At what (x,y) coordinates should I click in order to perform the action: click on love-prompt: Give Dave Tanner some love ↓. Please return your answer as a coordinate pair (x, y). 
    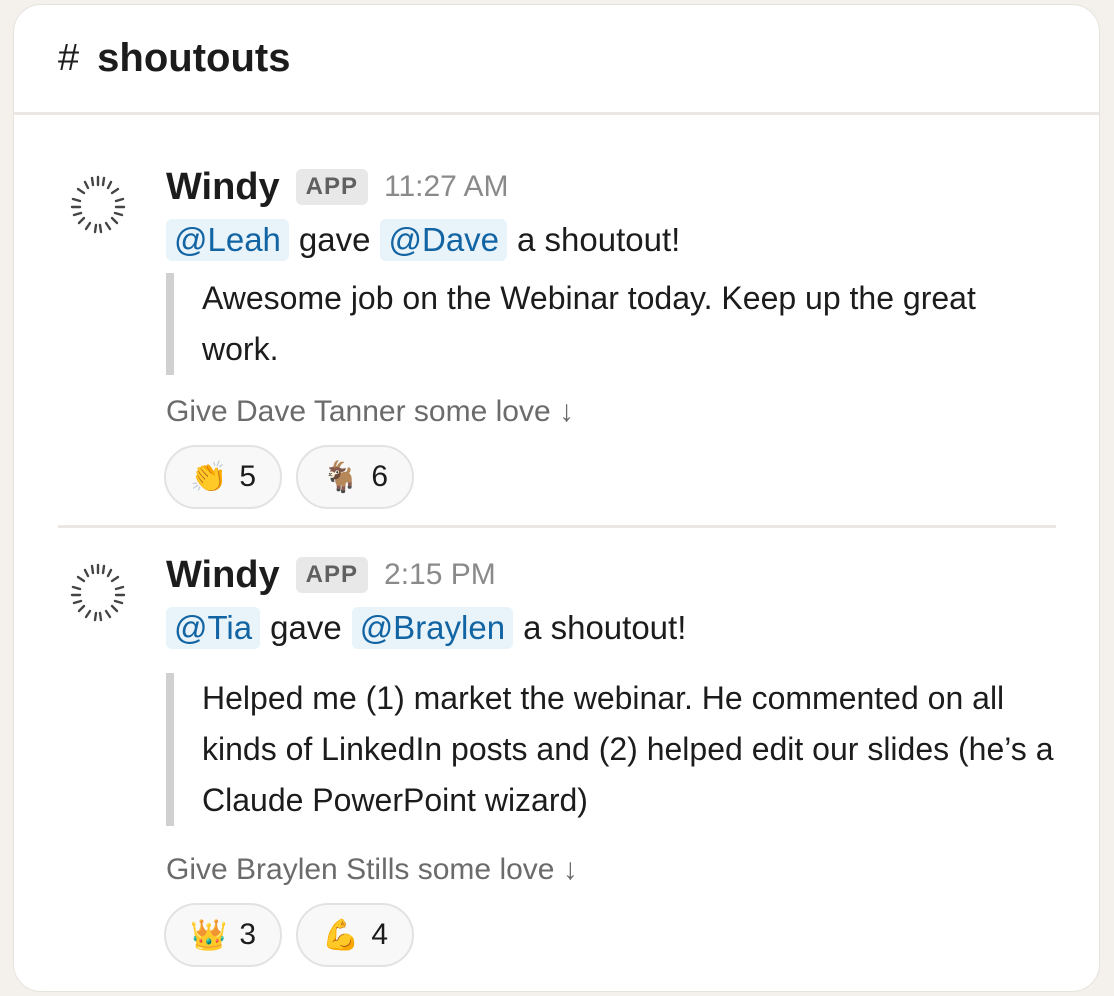
    Looking at the image, I should click on (370, 411).